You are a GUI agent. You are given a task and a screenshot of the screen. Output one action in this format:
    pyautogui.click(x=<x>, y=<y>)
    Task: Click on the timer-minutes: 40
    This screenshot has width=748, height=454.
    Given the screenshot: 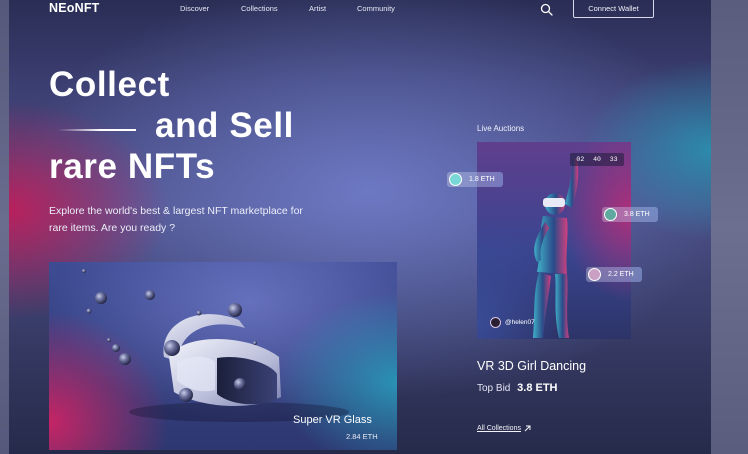 What is the action you would take?
    pyautogui.click(x=597, y=159)
    